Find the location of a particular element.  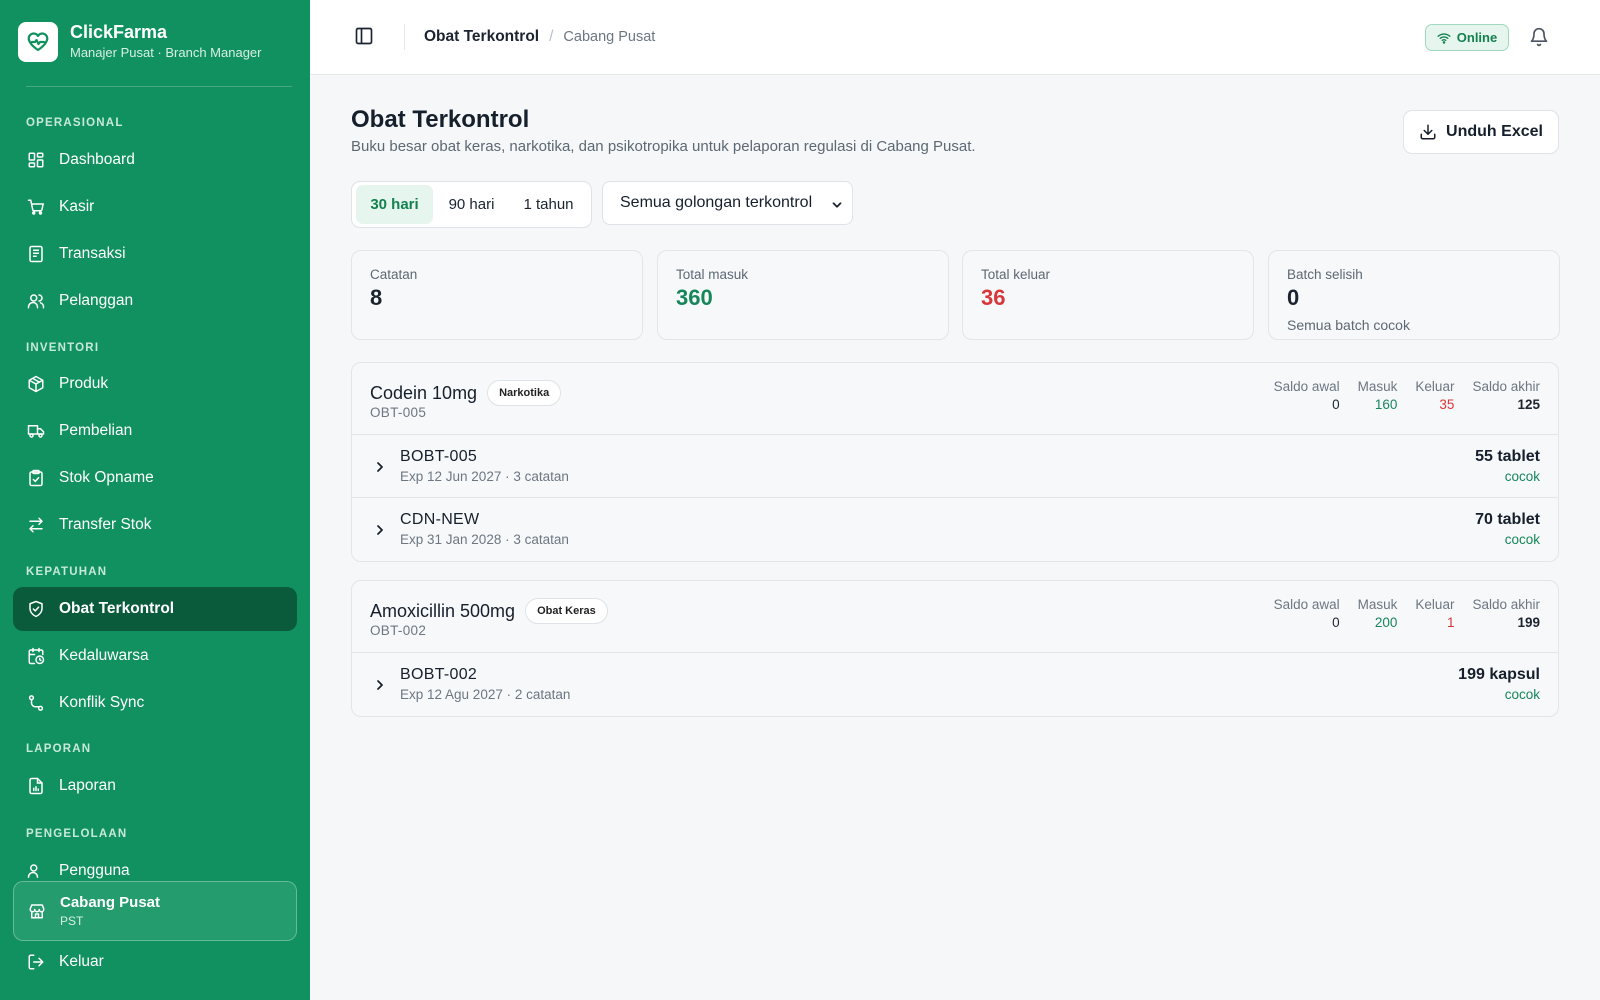

batch-code: BOBT-002 is located at coordinates (439, 674).